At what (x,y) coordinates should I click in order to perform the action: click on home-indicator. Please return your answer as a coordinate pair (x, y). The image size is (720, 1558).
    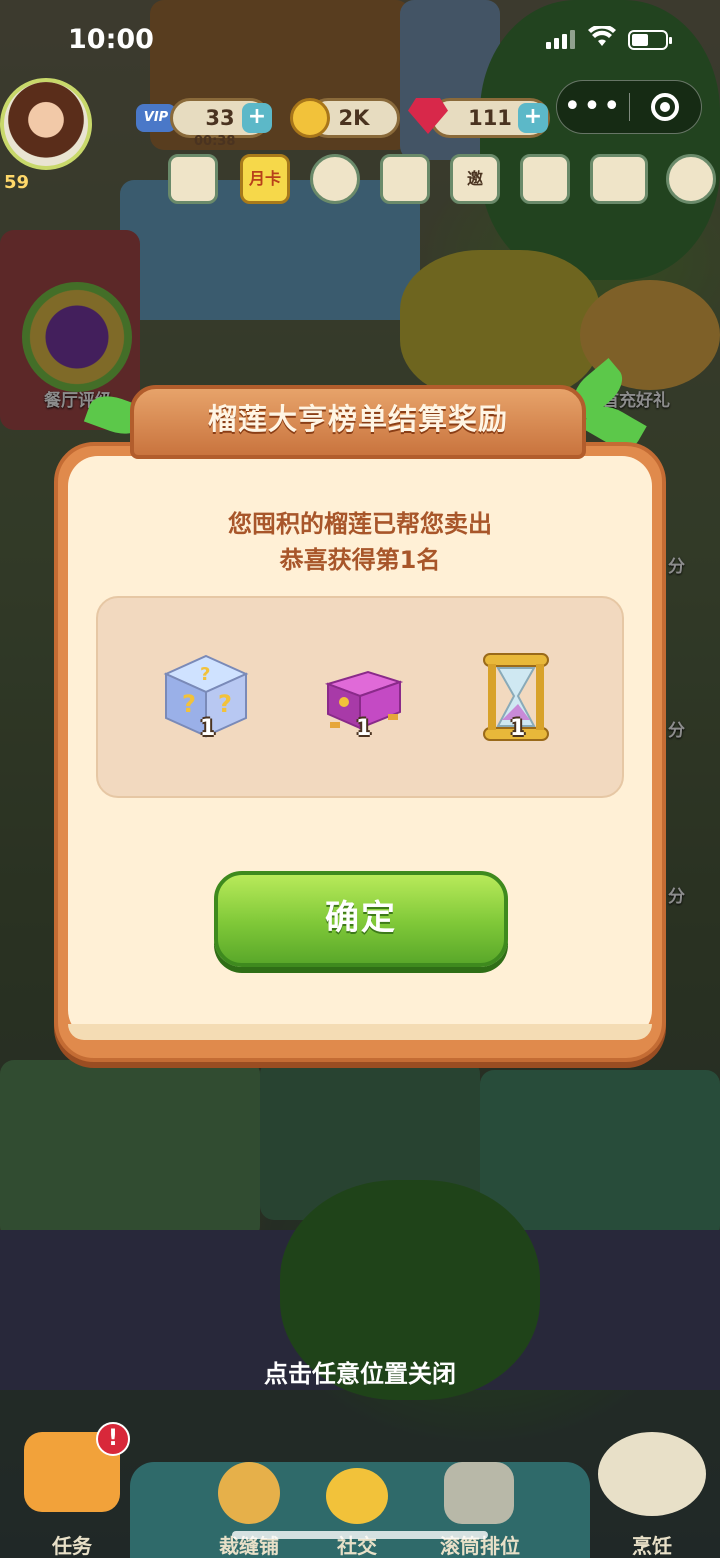
    Looking at the image, I should click on (360, 1535).